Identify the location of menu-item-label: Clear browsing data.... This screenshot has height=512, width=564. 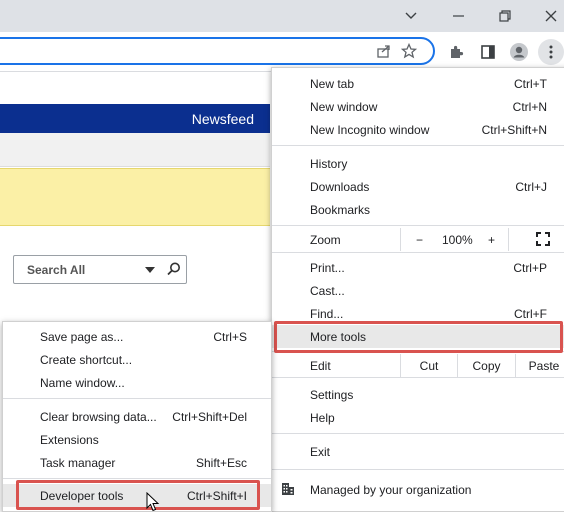
(98, 417).